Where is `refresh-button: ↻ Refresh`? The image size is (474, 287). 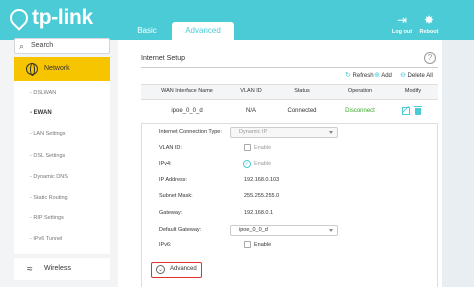
refresh-button: ↻ Refresh is located at coordinates (359, 75).